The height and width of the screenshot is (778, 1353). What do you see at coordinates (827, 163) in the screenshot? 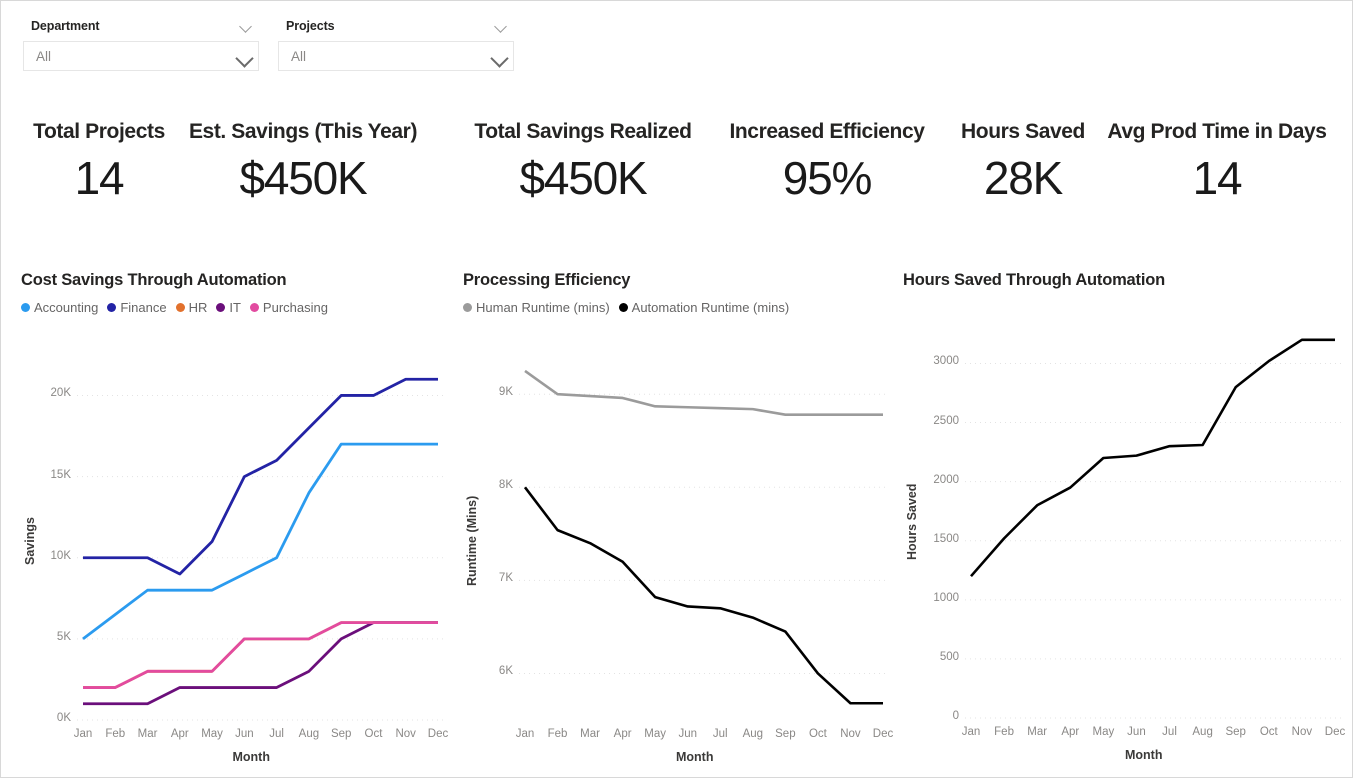
I see `kpi-card-increased-efficiency: Increased Efficiency 95%` at bounding box center [827, 163].